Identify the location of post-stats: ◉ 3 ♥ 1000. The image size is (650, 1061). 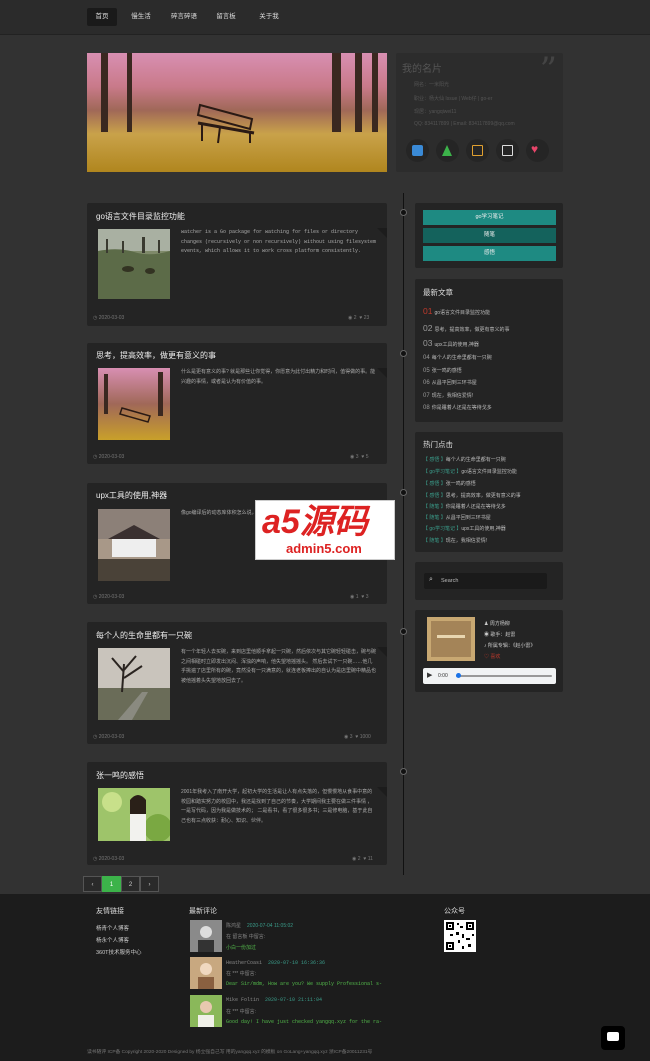
(357, 737).